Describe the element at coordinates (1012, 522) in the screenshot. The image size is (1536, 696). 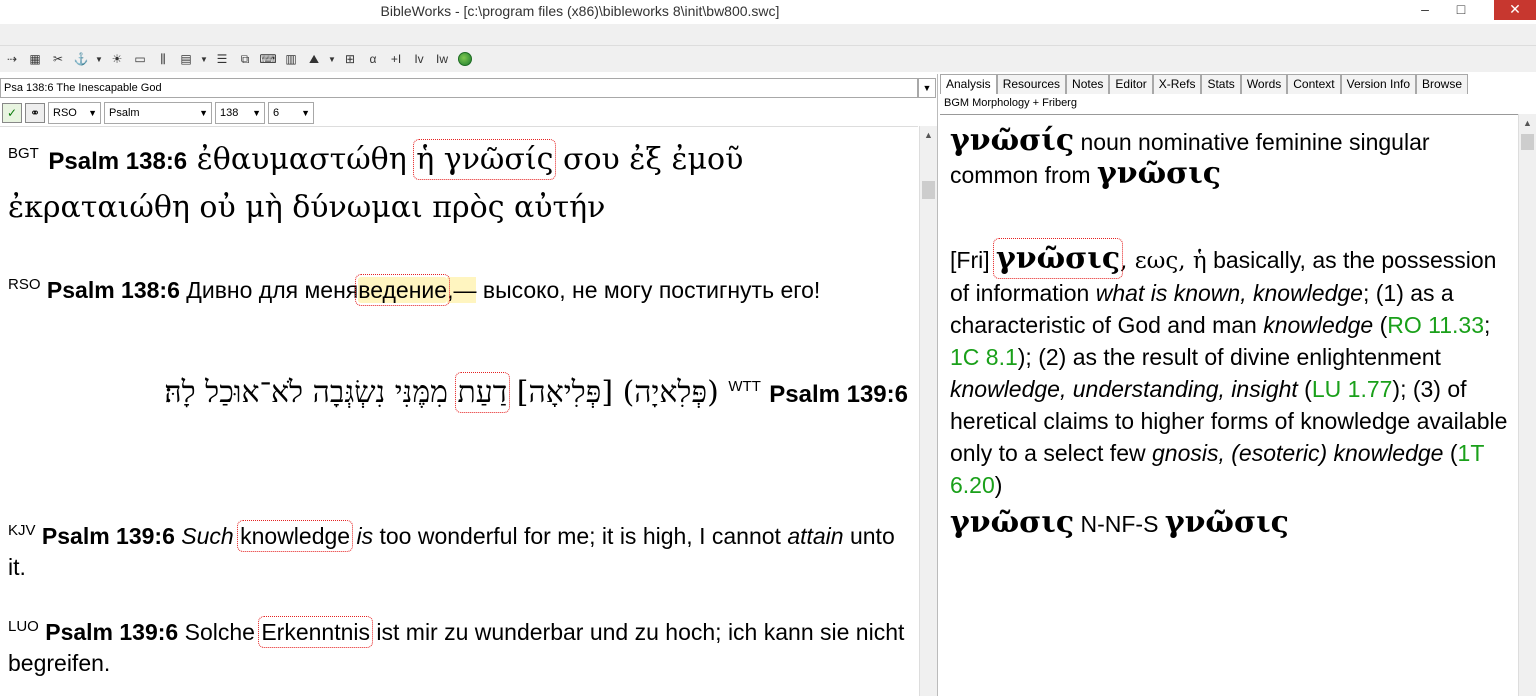
I see `summary-word: γνῶσις` at that location.